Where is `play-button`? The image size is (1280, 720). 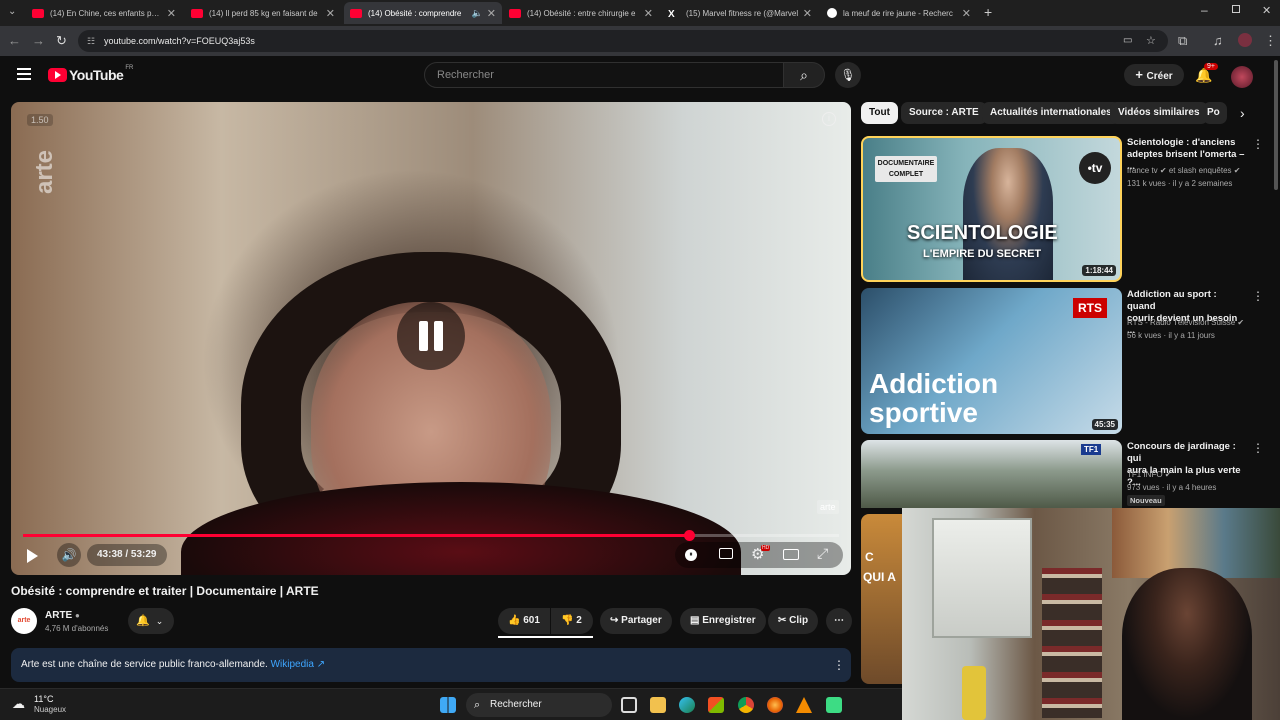
play-button is located at coordinates (32, 556).